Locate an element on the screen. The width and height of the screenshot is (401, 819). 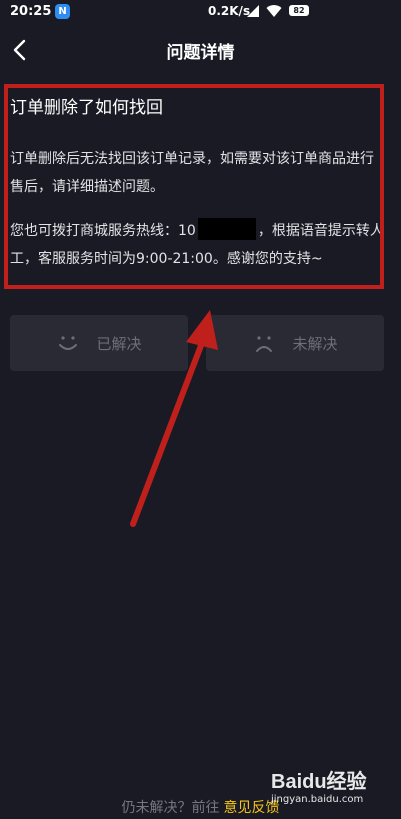
status-bar: 20:25 N 0.2K/s 82 is located at coordinates (200, 12).